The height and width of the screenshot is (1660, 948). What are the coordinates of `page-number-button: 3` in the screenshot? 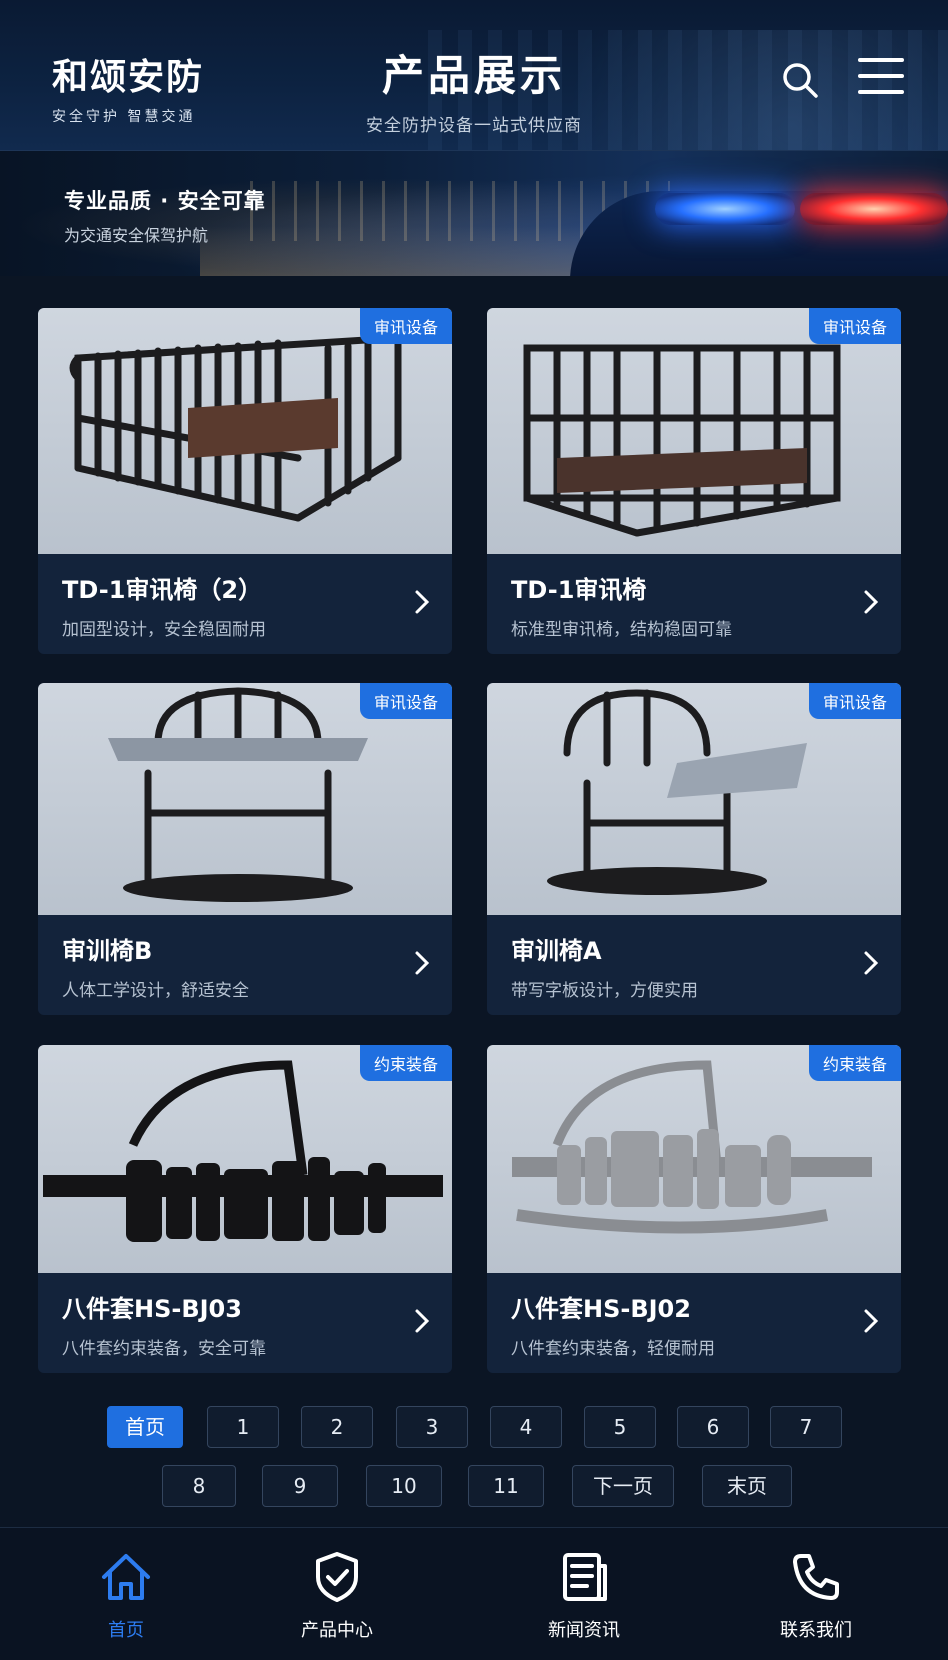 It's located at (432, 1427).